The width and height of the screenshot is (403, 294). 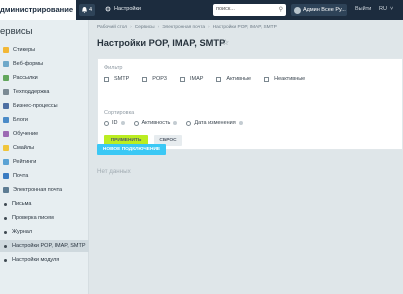 What do you see at coordinates (44, 176) in the screenshot?
I see `sidebar-item-mail: Почта` at bounding box center [44, 176].